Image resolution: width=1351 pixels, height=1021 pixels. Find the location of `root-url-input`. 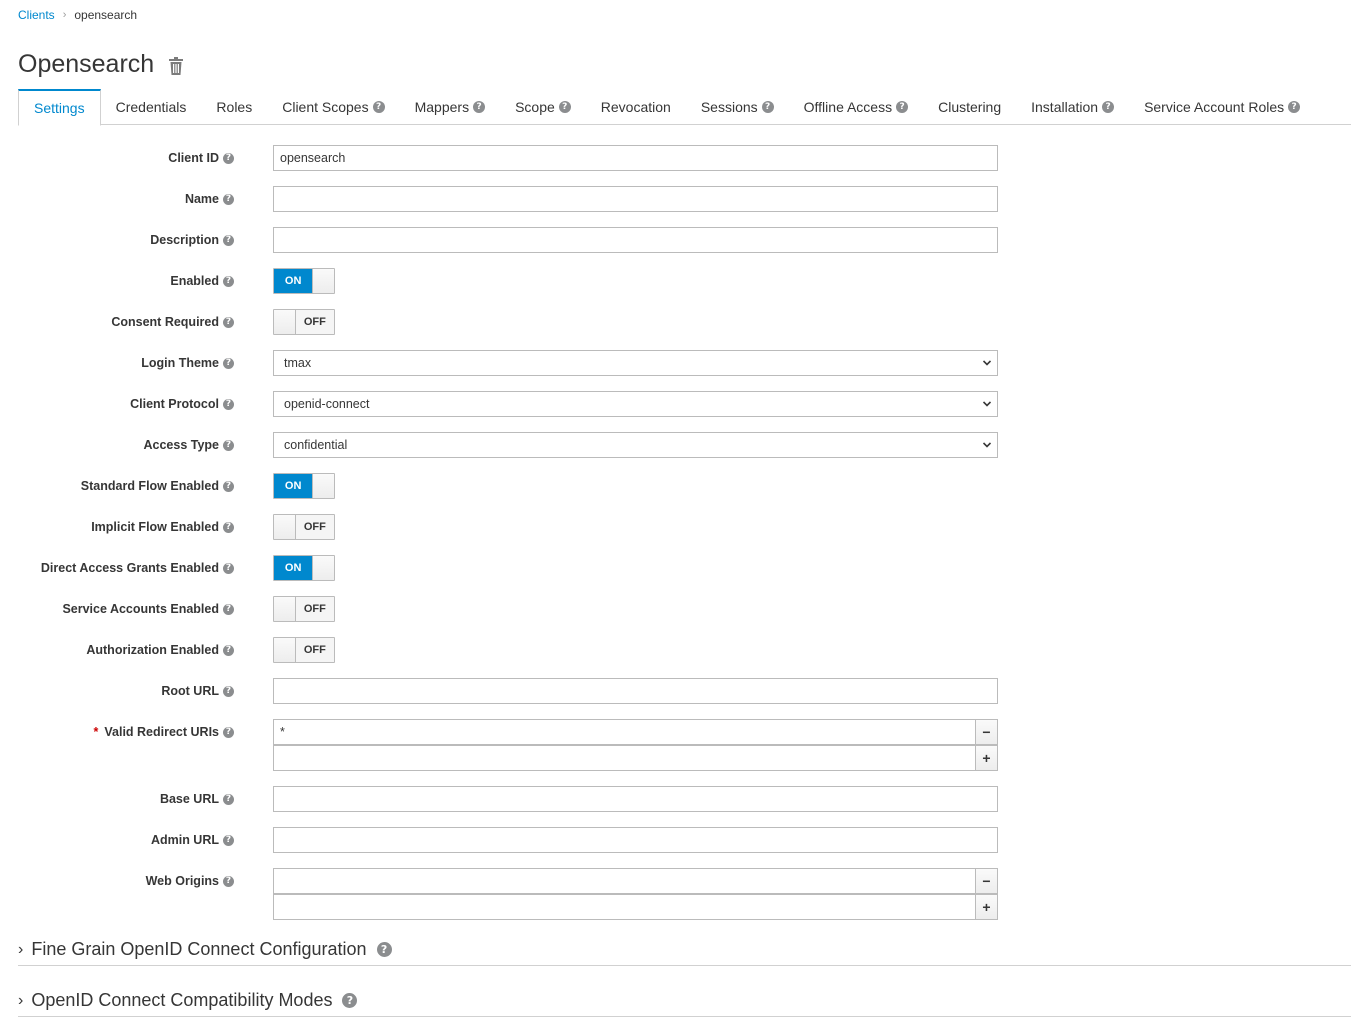

root-url-input is located at coordinates (635, 691).